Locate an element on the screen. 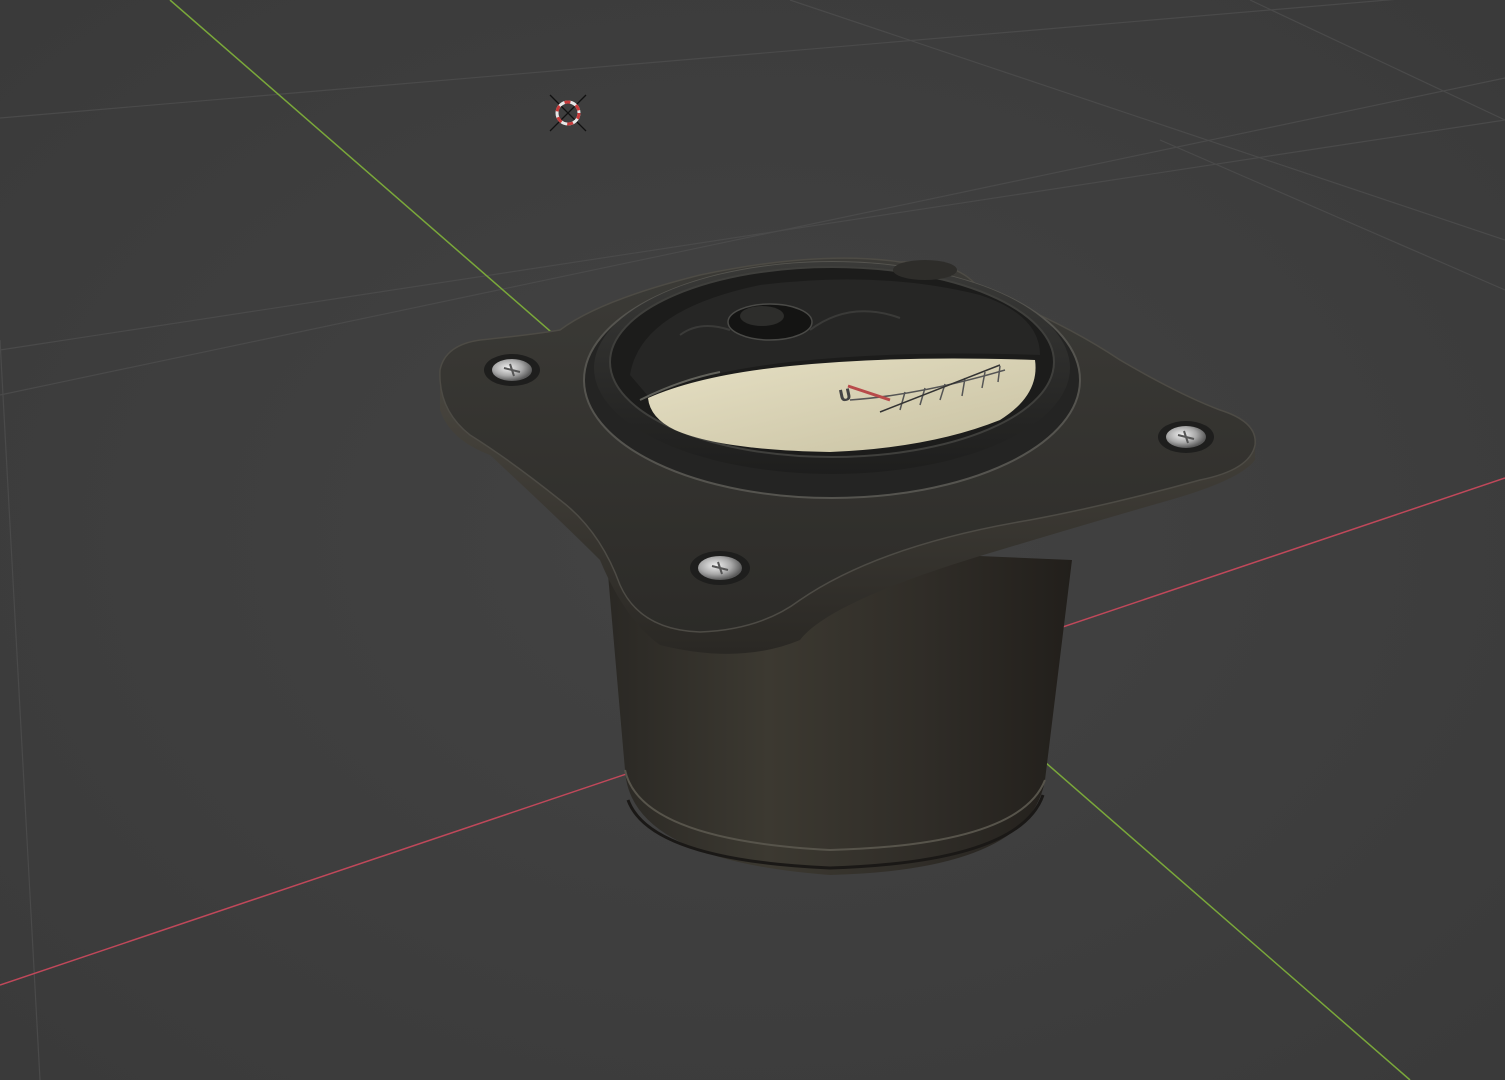 This screenshot has width=1505, height=1080. mount-screw-front is located at coordinates (720, 568).